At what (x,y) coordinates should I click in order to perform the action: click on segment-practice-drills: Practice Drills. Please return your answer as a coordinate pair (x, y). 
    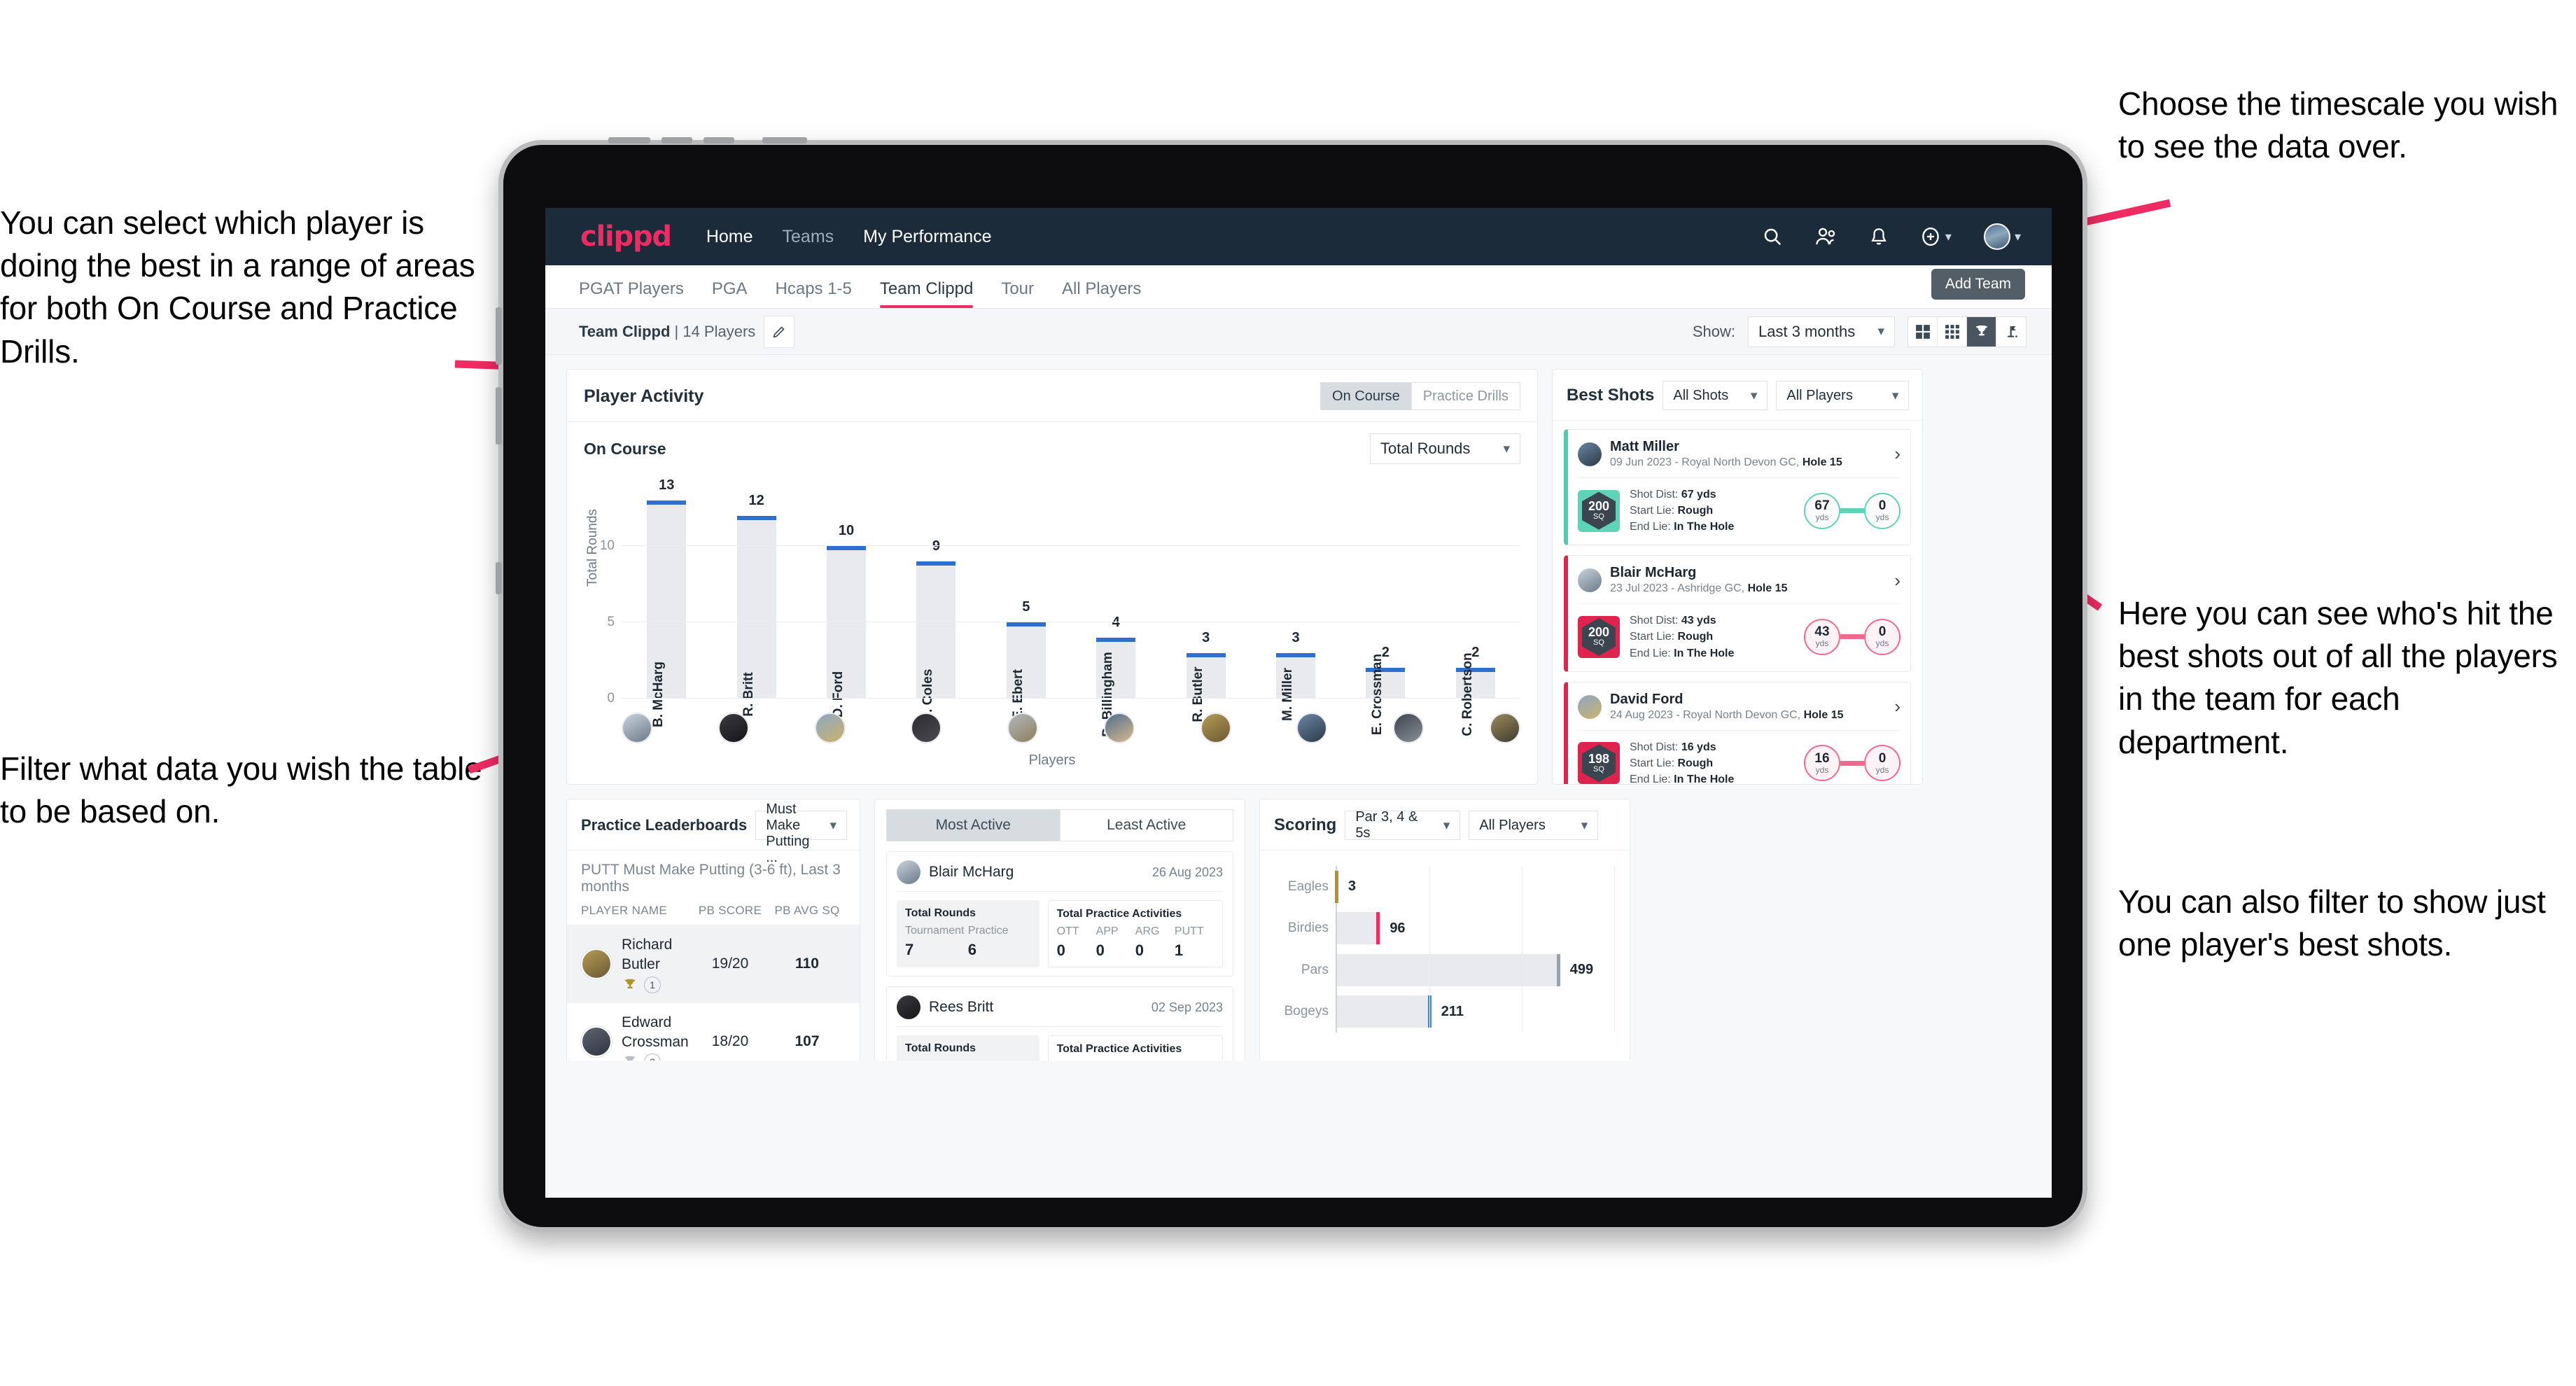
    Looking at the image, I should click on (1466, 396).